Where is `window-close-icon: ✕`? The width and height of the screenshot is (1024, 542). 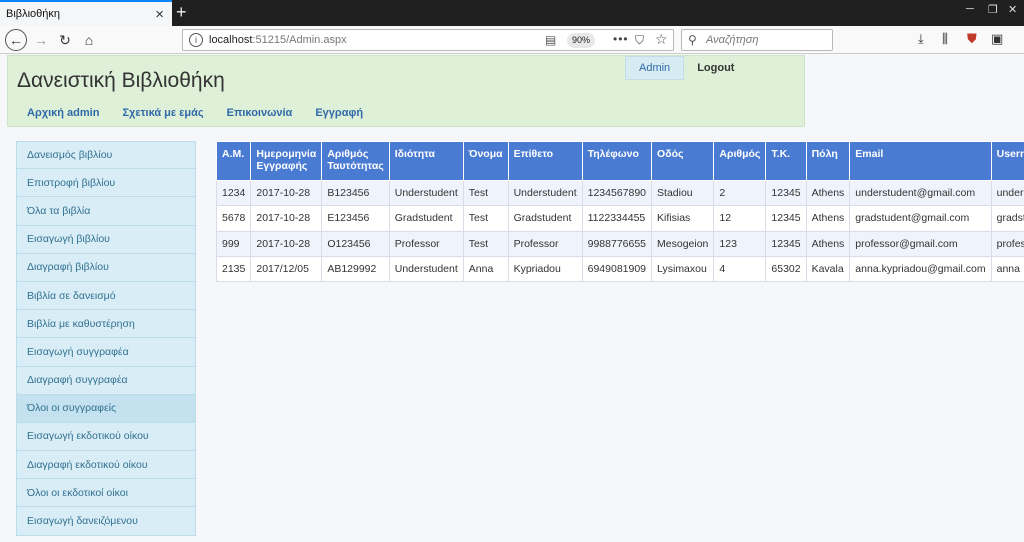 window-close-icon: ✕ is located at coordinates (1012, 9).